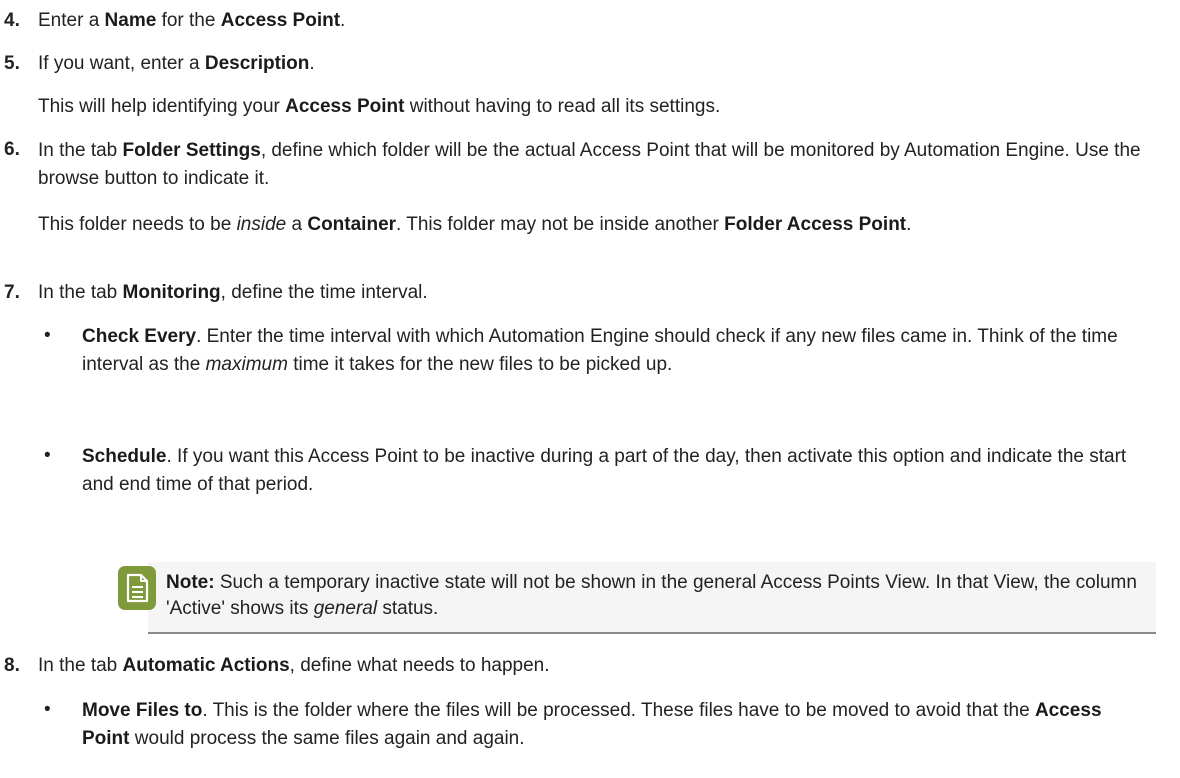 Image resolution: width=1180 pixels, height=778 pixels. I want to click on step-number: 7., so click(12, 292).